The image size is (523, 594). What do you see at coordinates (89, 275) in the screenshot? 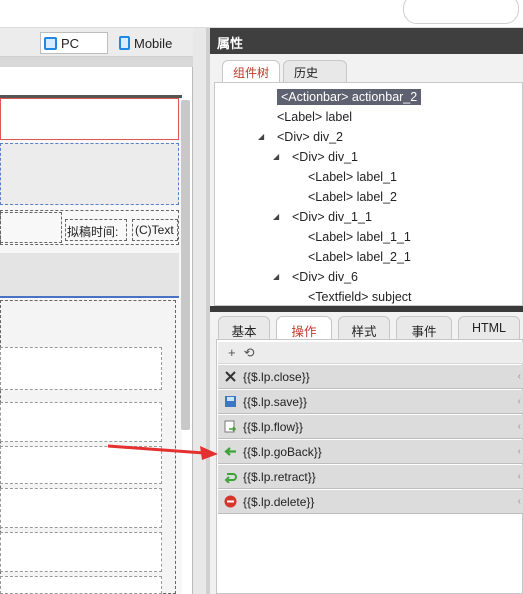
I see `section-header` at bounding box center [89, 275].